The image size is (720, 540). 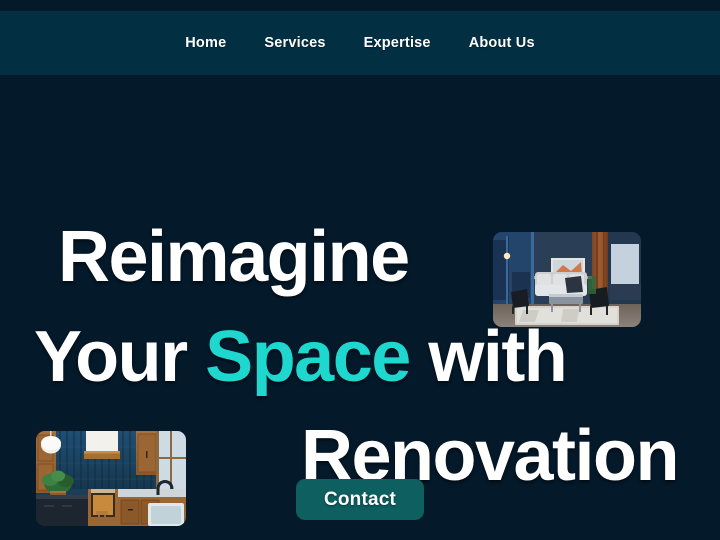 What do you see at coordinates (360, 5) in the screenshot?
I see `top-strip` at bounding box center [360, 5].